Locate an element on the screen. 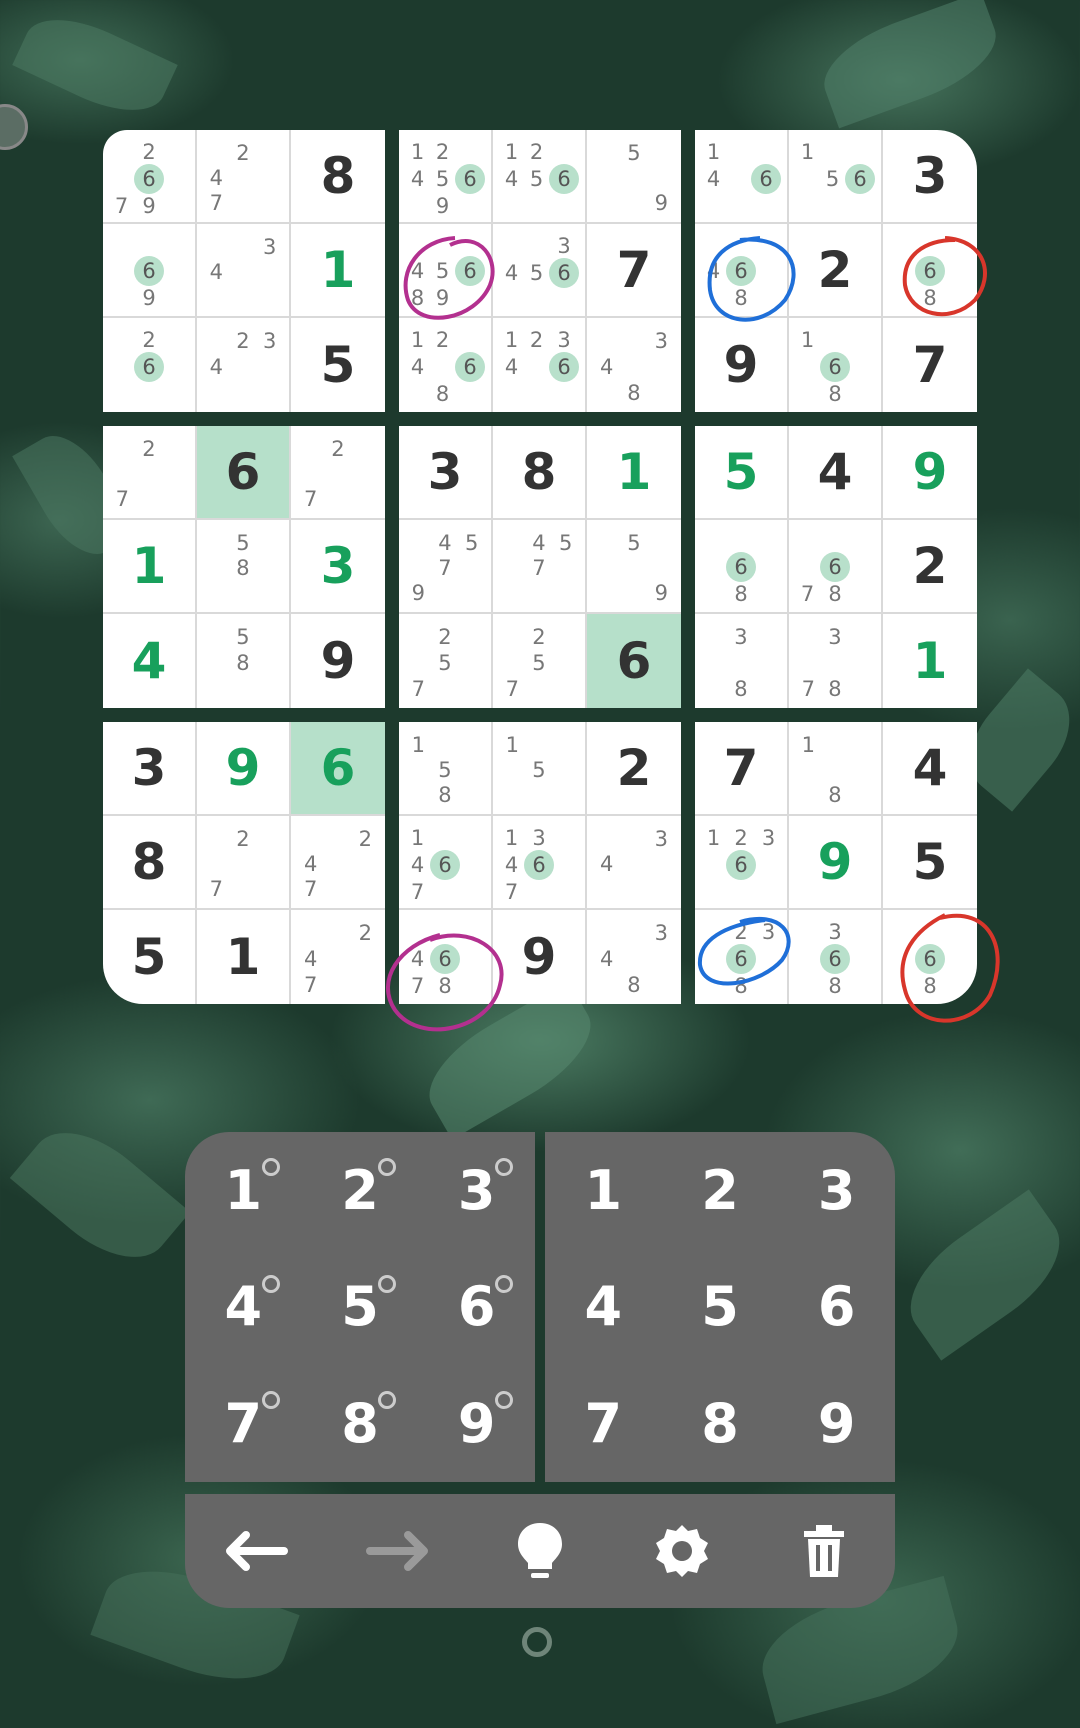 The image size is (1080, 1728). board-cell: 156 is located at coordinates (836, 177).